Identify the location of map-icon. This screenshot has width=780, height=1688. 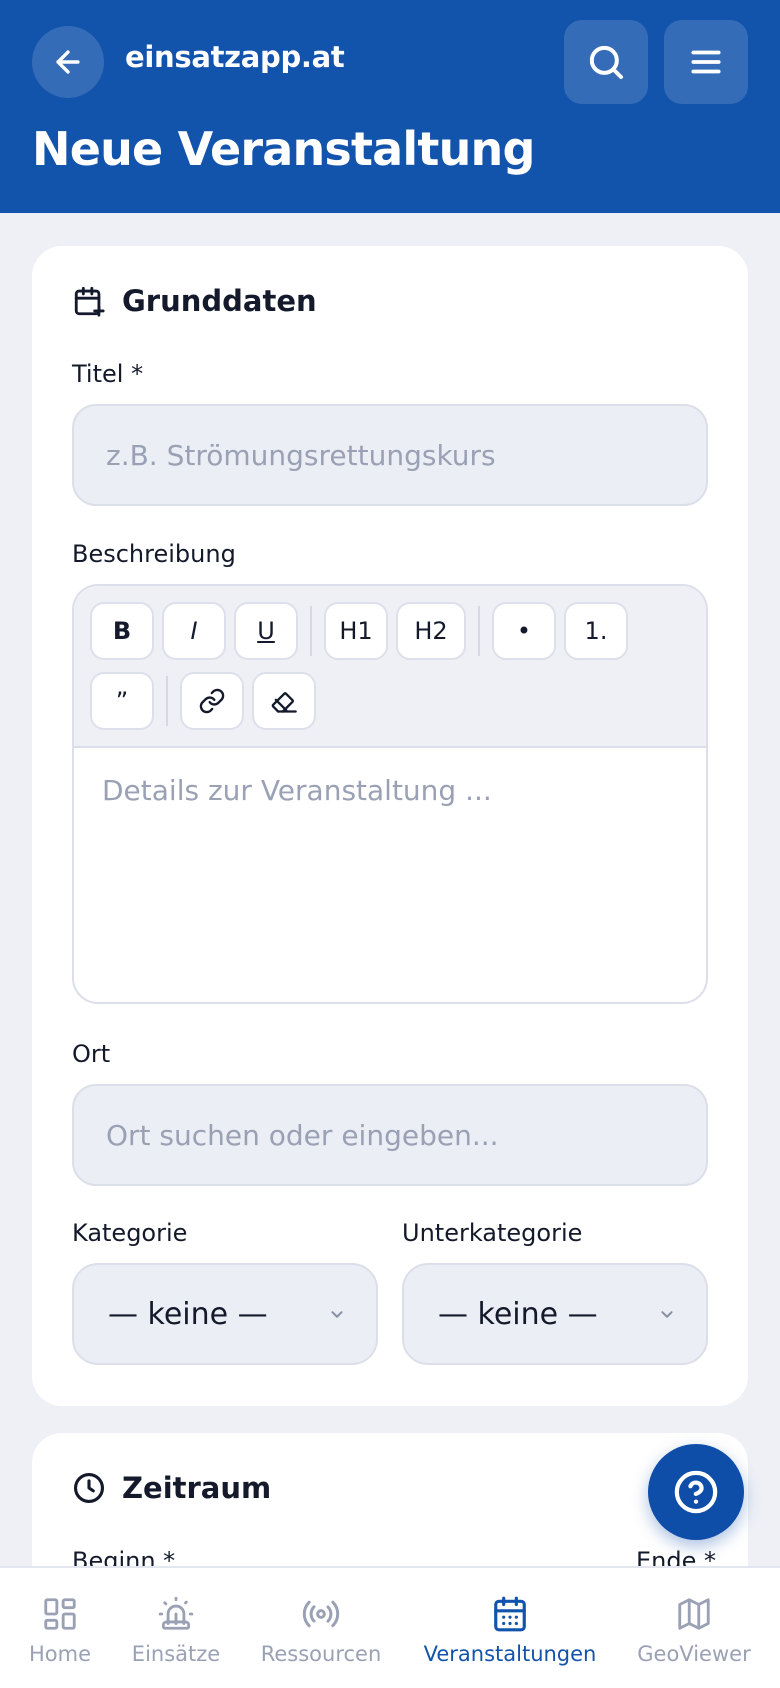
(694, 1614).